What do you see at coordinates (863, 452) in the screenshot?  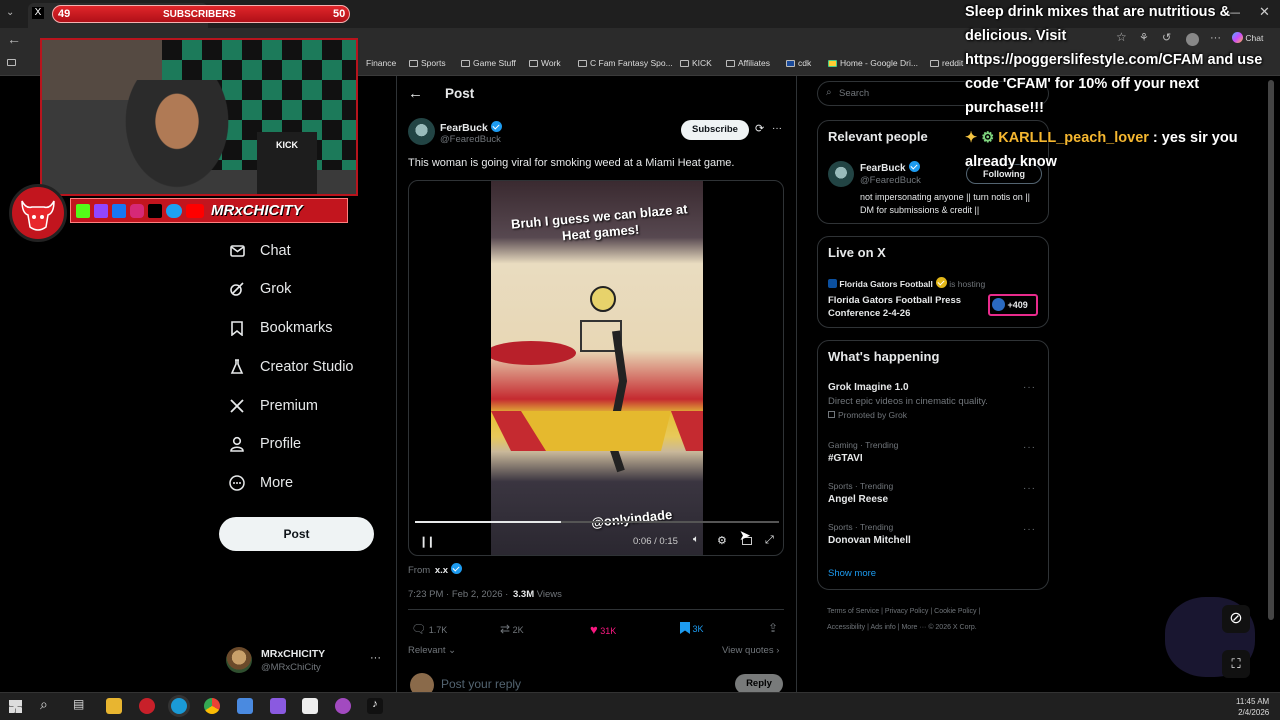 I see `trend-item: Gaming · Trending #GTAVI` at bounding box center [863, 452].